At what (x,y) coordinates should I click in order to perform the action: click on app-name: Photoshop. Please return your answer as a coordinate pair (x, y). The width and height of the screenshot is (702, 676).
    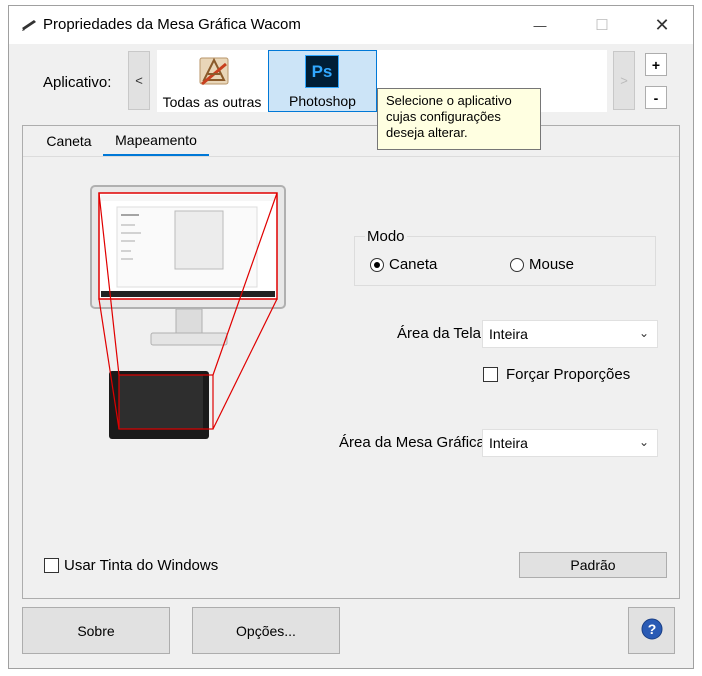
    Looking at the image, I should click on (322, 101).